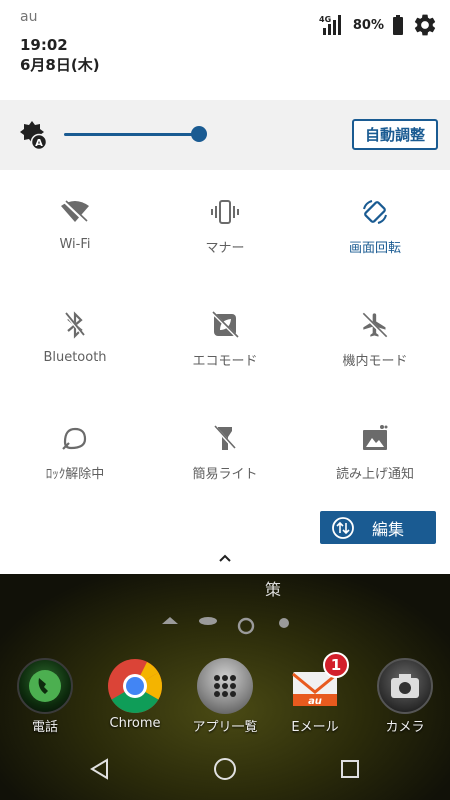 Image resolution: width=450 pixels, height=800 pixels. What do you see at coordinates (398, 25) in the screenshot?
I see `battery-icon` at bounding box center [398, 25].